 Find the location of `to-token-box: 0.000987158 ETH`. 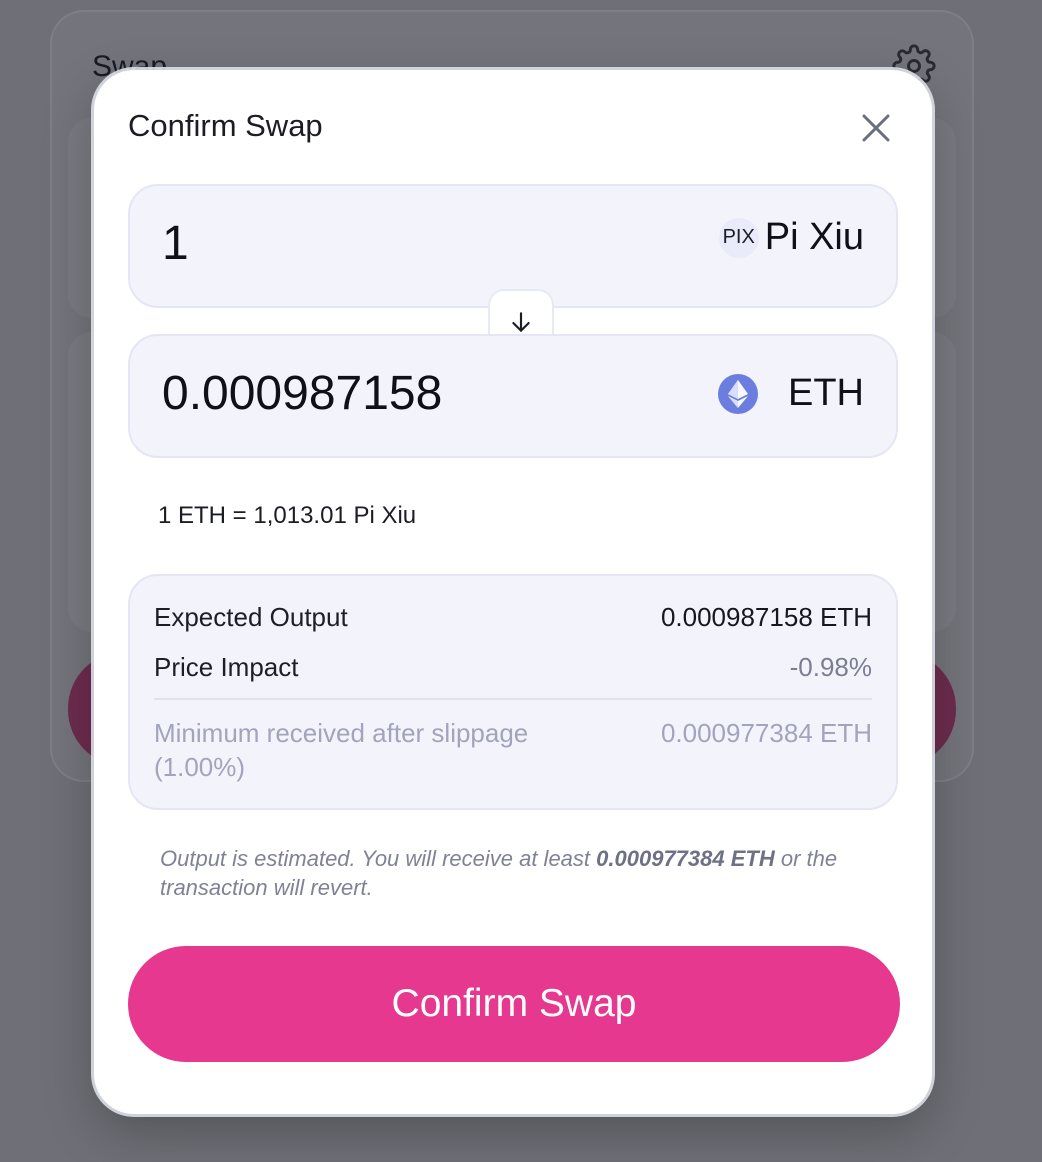

to-token-box: 0.000987158 ETH is located at coordinates (513, 396).